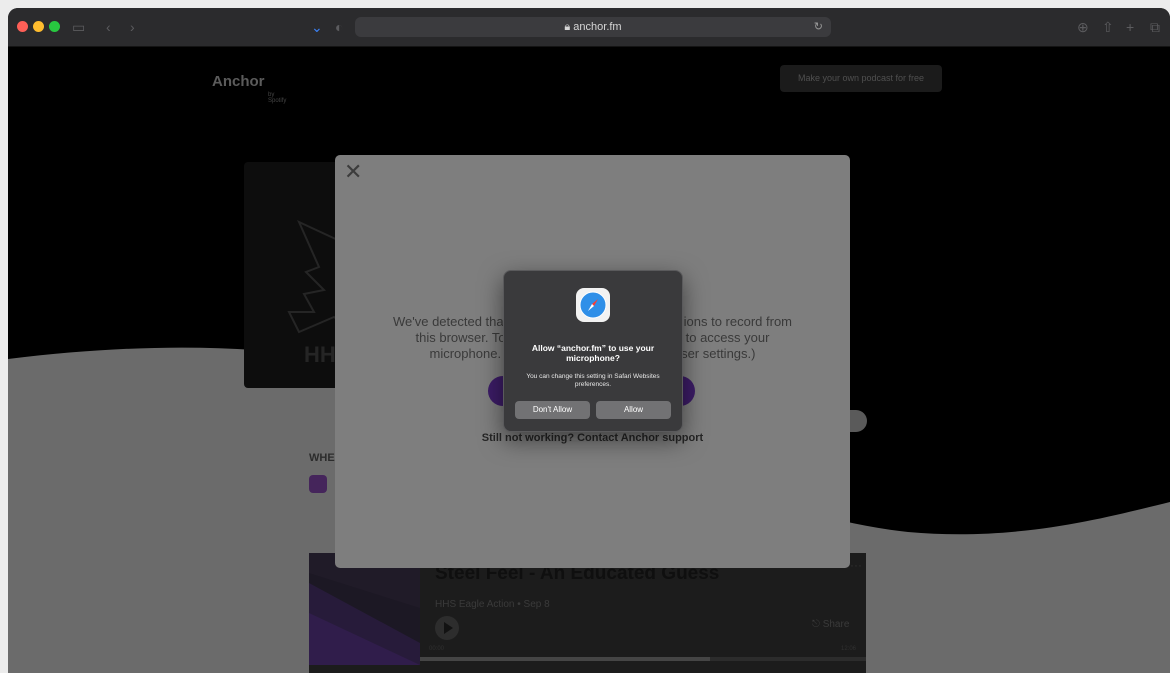 This screenshot has width=1170, height=673. I want to click on address-bar: 🔒︎ anchor.fm ↻, so click(593, 27).